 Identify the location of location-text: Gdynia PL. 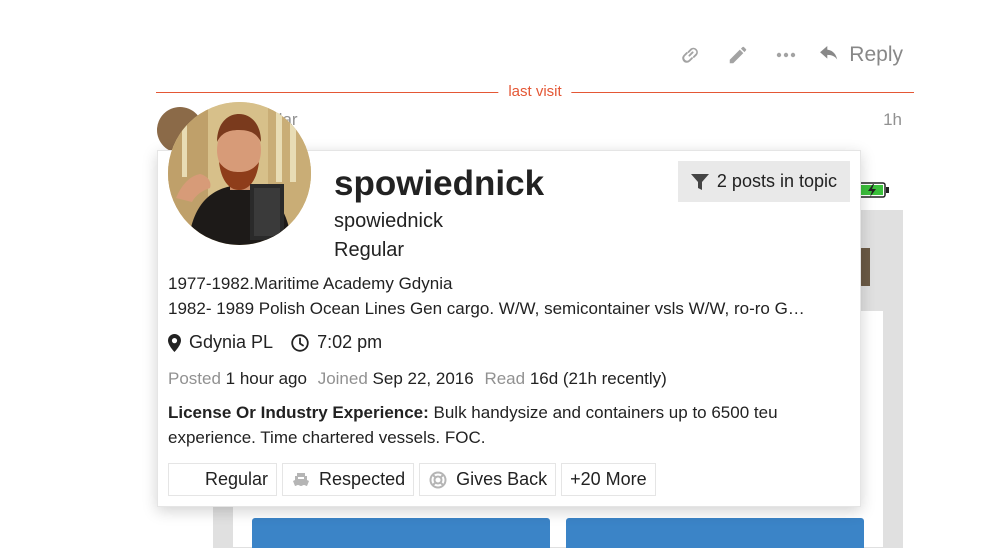
(231, 342).